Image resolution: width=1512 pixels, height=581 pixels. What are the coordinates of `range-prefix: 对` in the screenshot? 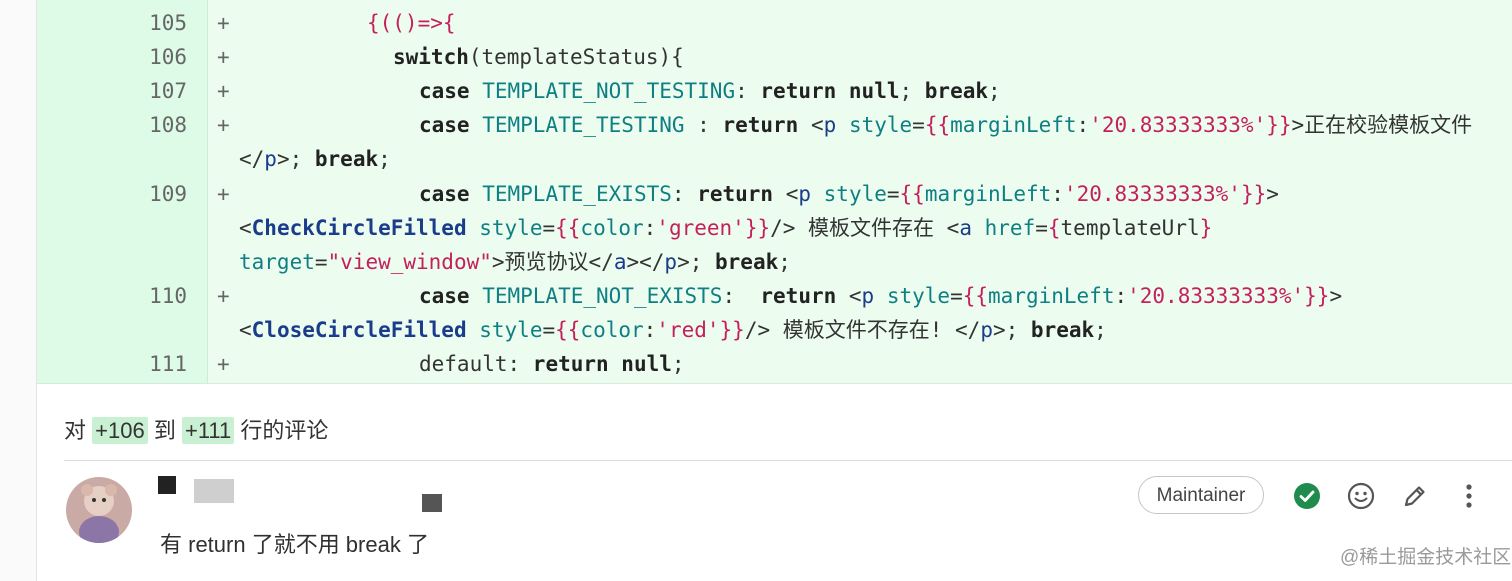 It's located at (75, 430).